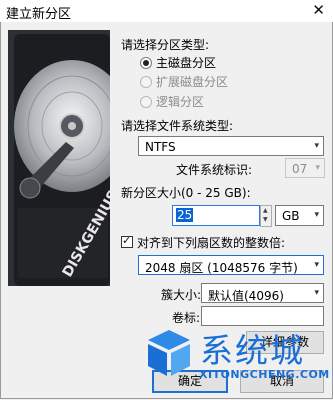 The width and height of the screenshot is (333, 400). Describe the element at coordinates (180, 102) in the screenshot. I see `radio-logical-label: 逻辑分区` at that location.